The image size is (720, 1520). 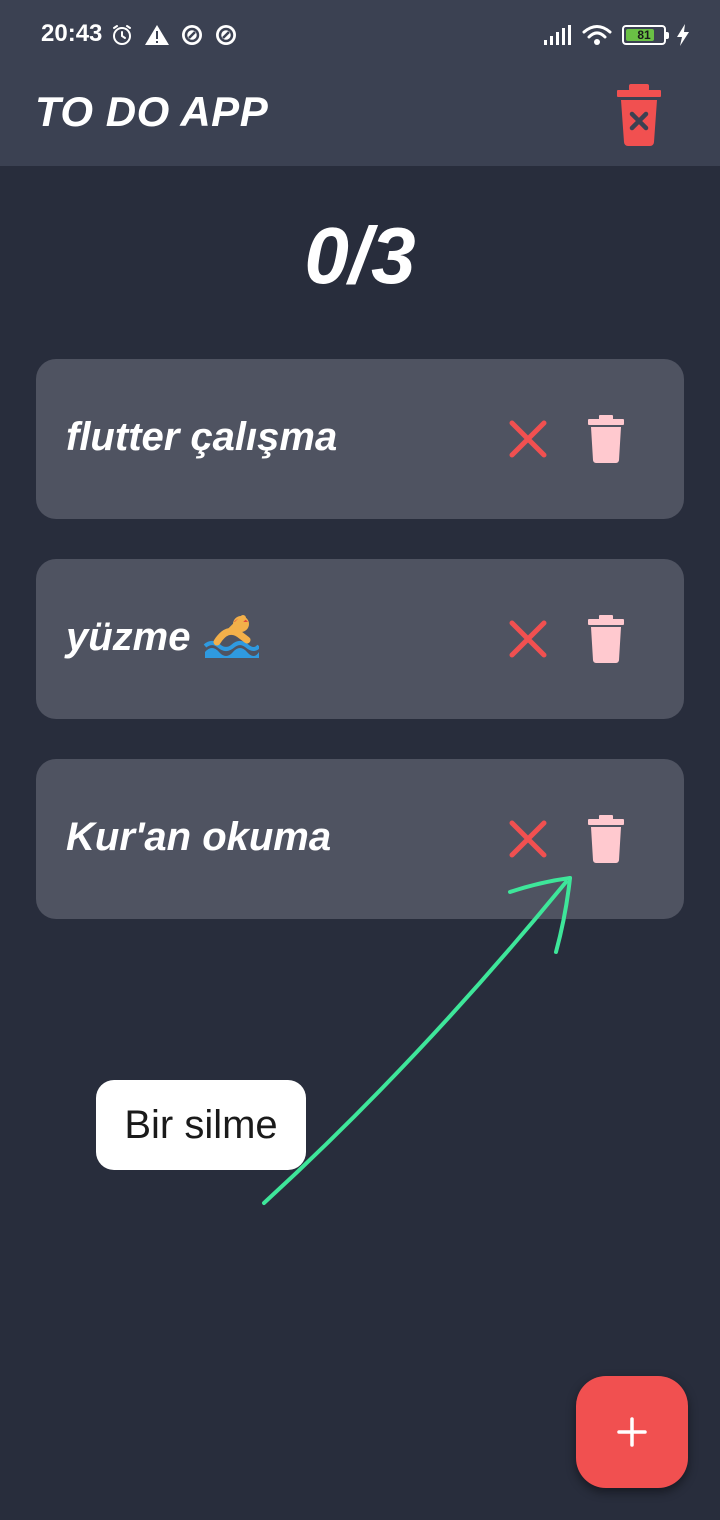 What do you see at coordinates (202, 437) in the screenshot?
I see `todo-title: flutter çalışma` at bounding box center [202, 437].